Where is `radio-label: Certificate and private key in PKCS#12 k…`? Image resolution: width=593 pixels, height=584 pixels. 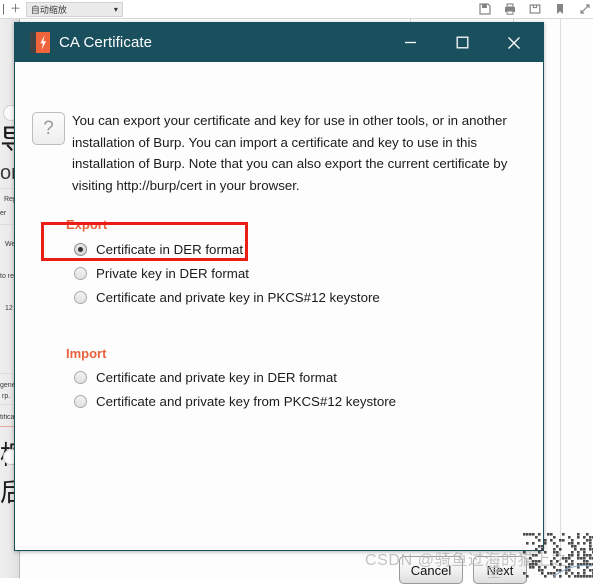
radio-label: Certificate and private key in PKCS#12 k… is located at coordinates (238, 297).